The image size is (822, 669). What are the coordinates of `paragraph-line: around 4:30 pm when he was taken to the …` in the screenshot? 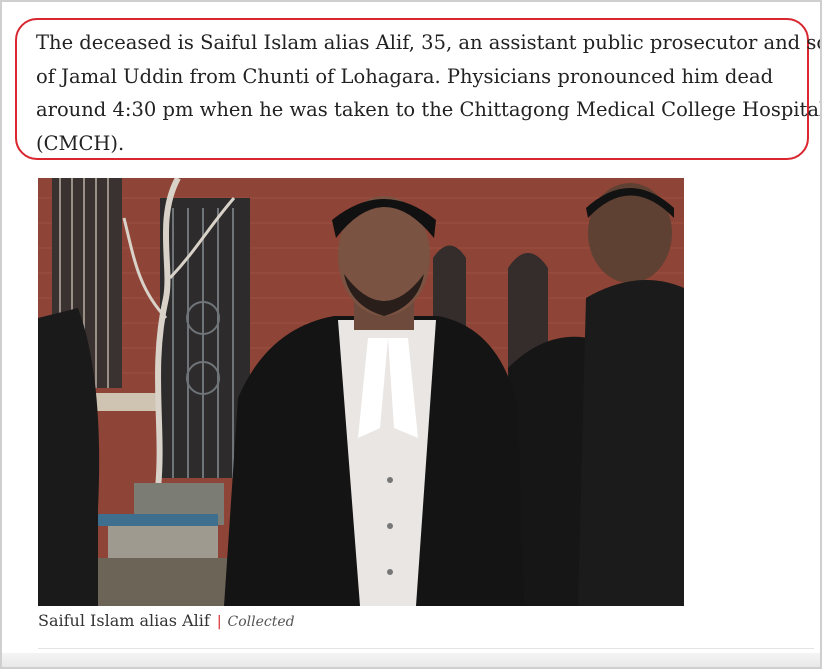 It's located at (429, 109).